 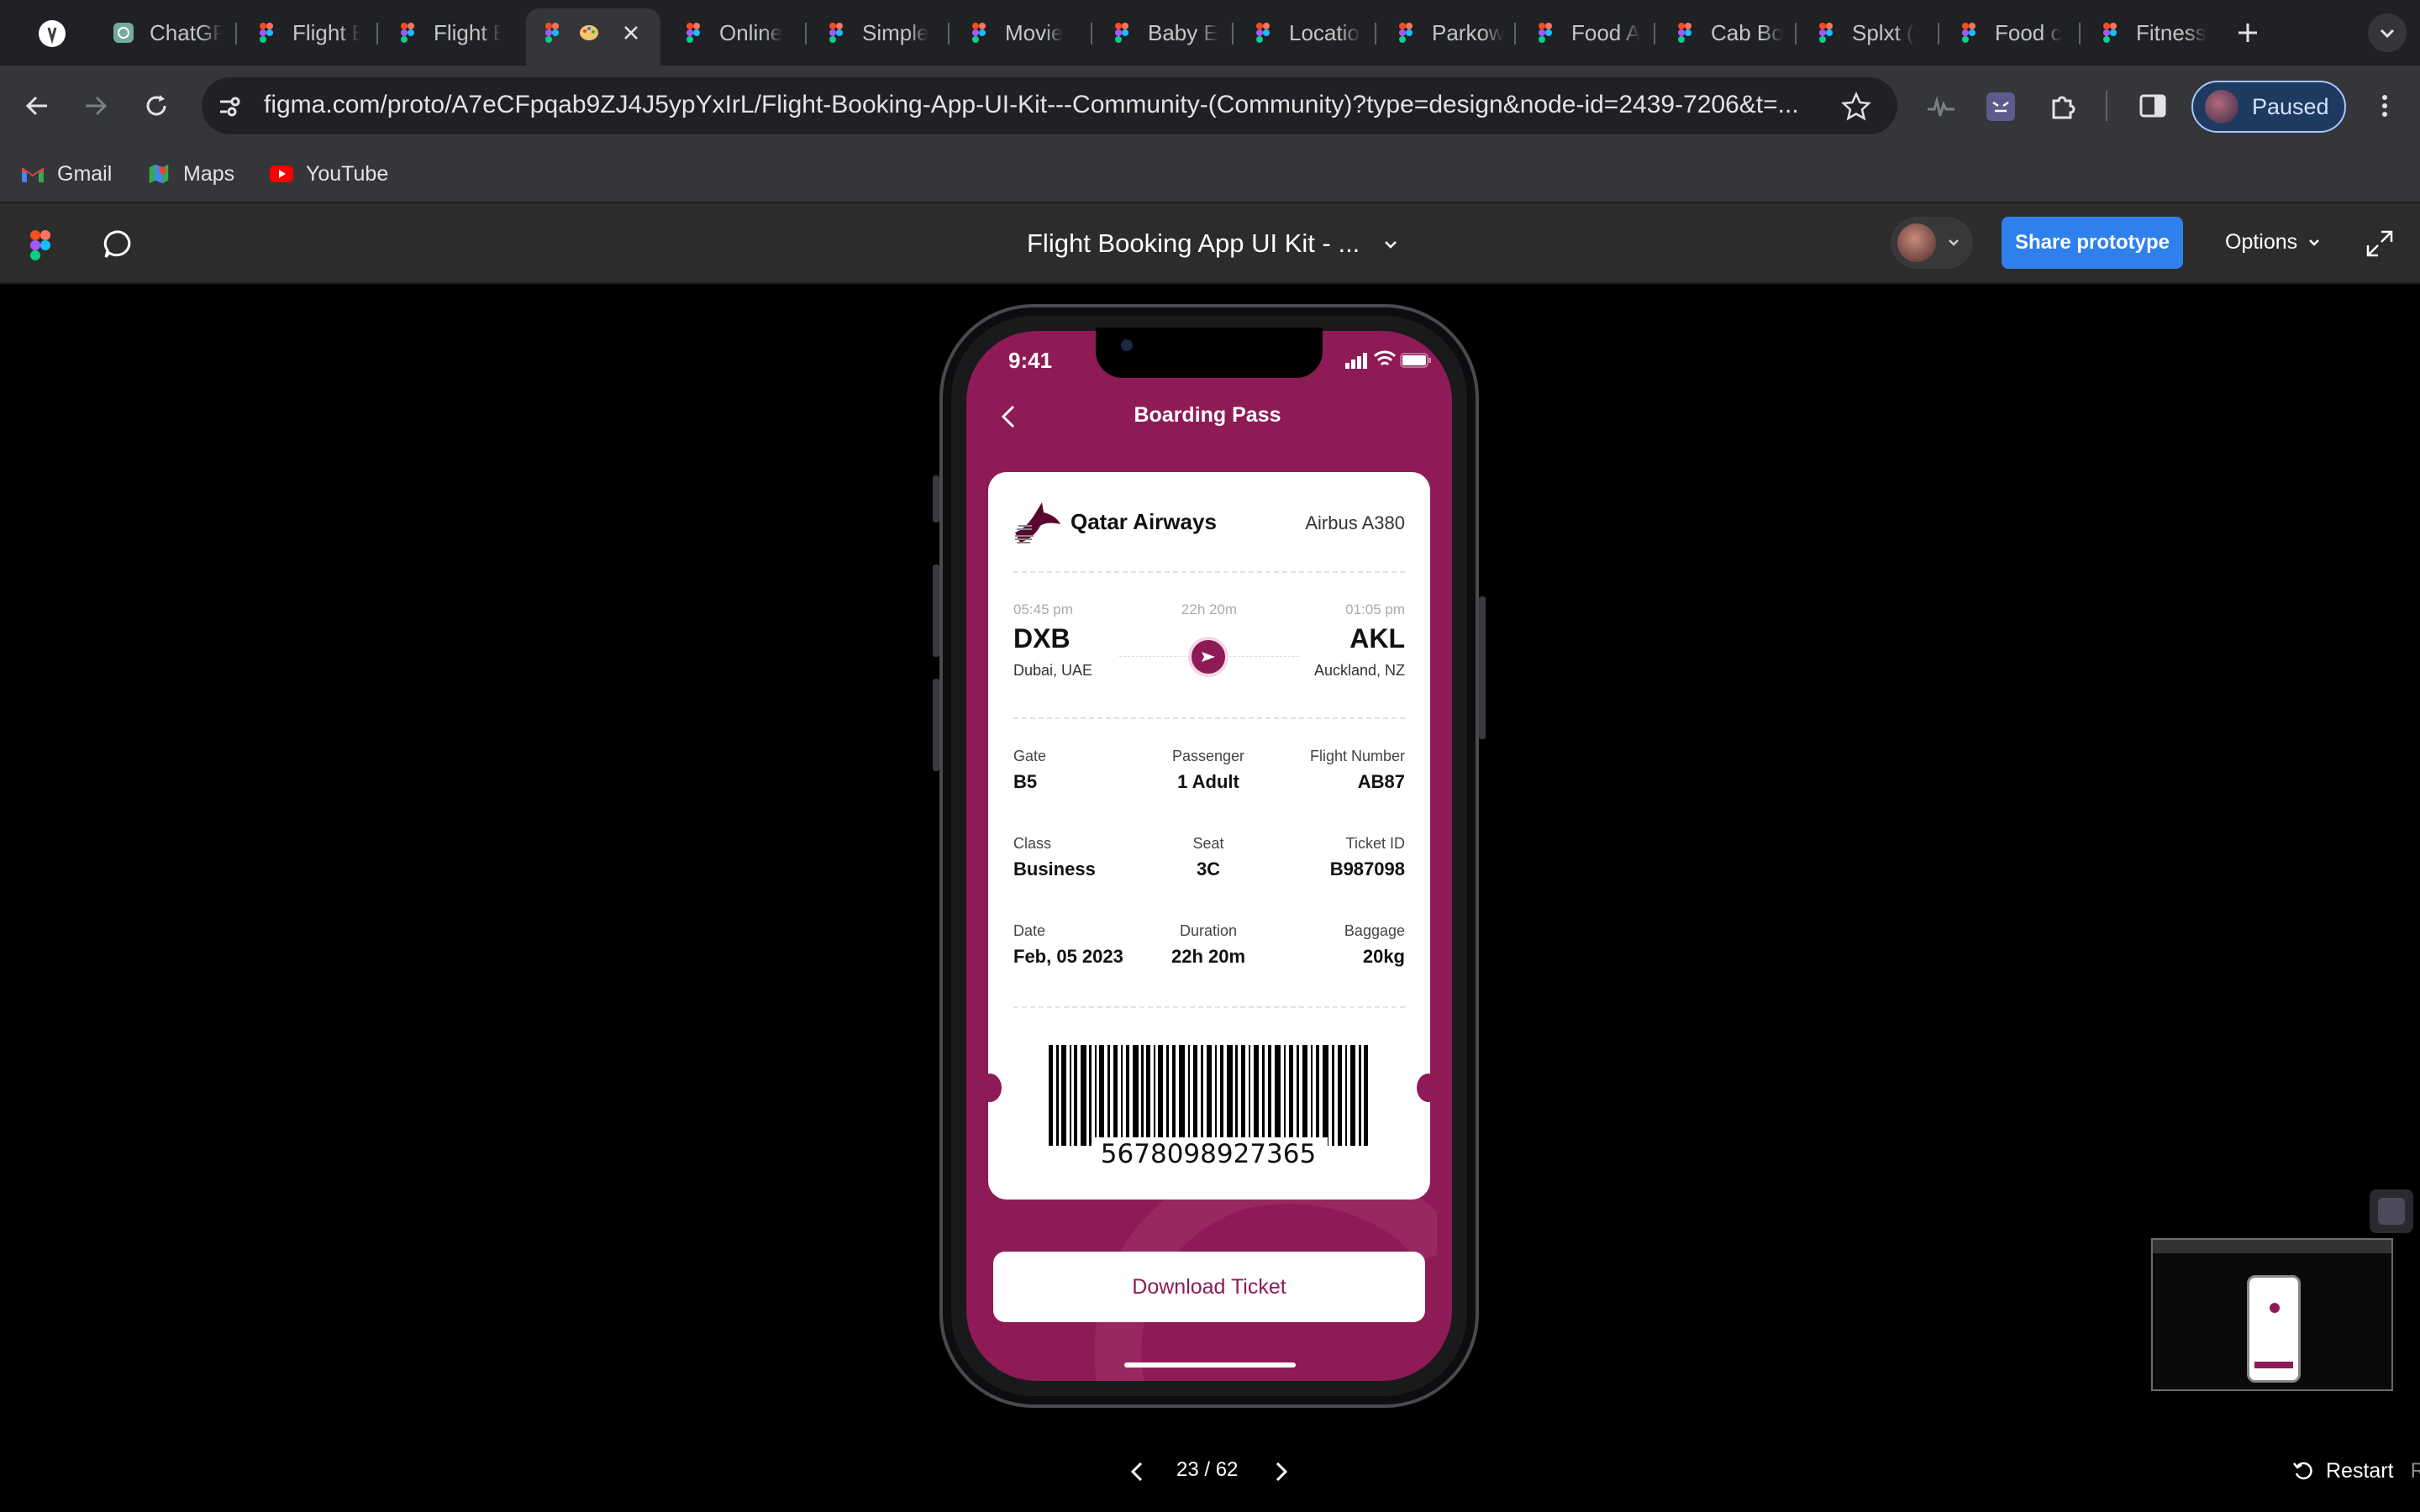 I want to click on next-frame-icon, so click(x=1281, y=1471).